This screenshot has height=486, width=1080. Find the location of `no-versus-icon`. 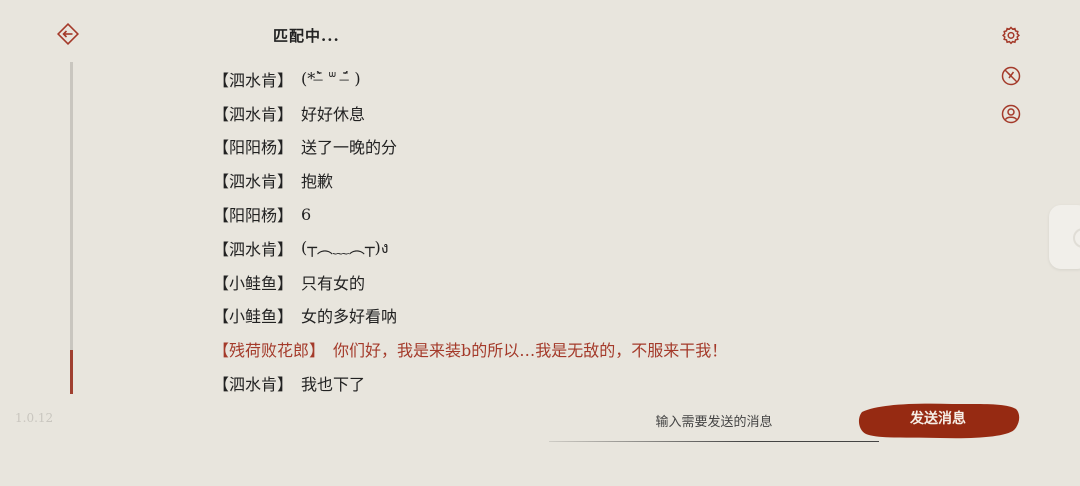

no-versus-icon is located at coordinates (1011, 76).